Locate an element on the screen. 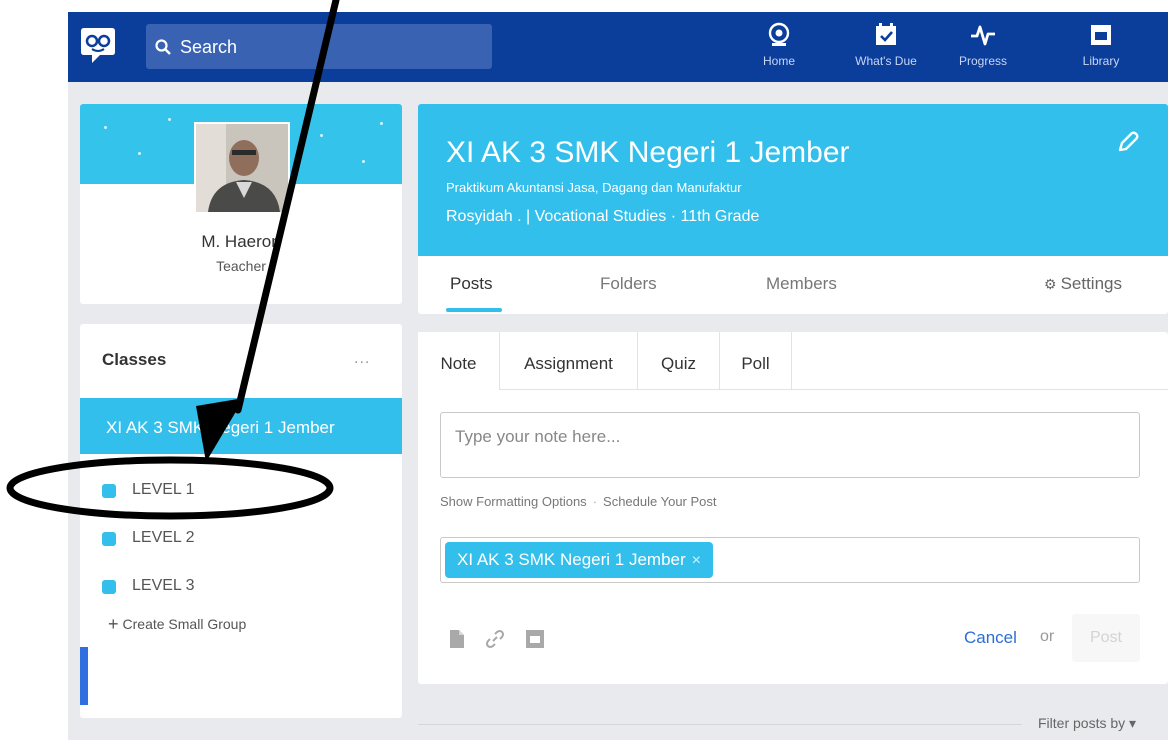 The width and height of the screenshot is (1168, 740). tab-members: Members is located at coordinates (801, 284).